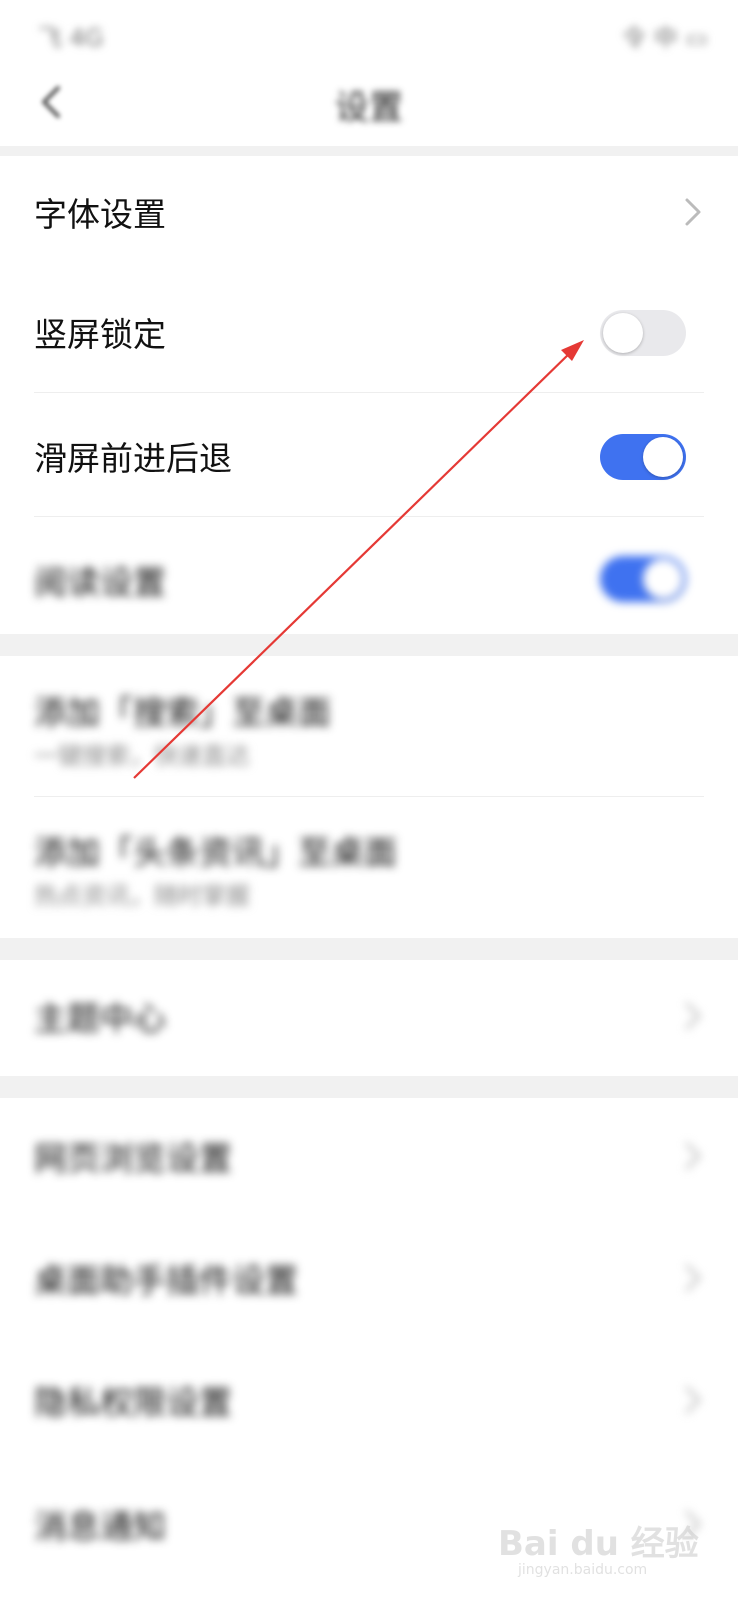  I want to click on settings-row-page-browse: 网页浏览设置, so click(369, 1158).